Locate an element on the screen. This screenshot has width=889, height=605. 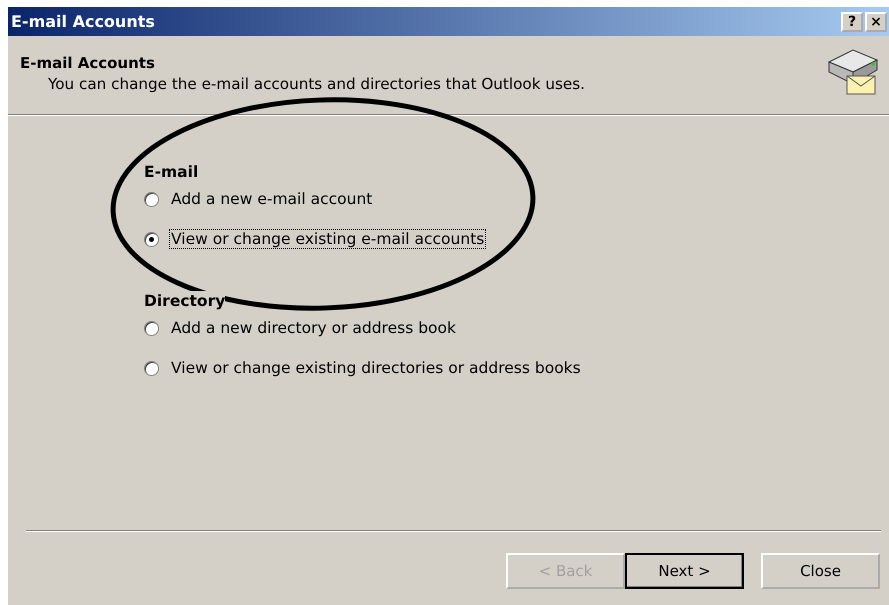
header-subtitle: You can change the e-mail accounts and directories that Outlook uses. is located at coordinates (316, 83).